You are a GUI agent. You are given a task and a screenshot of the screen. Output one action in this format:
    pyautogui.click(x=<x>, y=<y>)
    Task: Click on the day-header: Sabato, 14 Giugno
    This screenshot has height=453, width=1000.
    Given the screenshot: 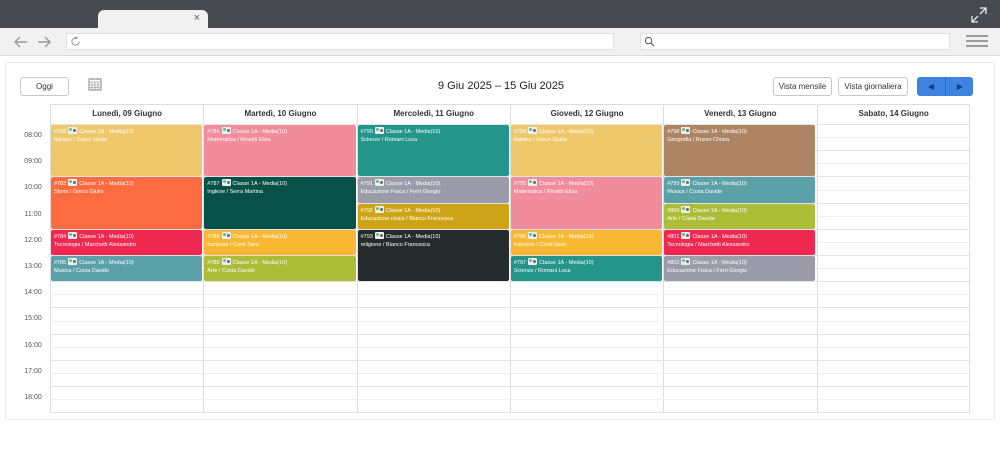 What is the action you would take?
    pyautogui.click(x=893, y=114)
    